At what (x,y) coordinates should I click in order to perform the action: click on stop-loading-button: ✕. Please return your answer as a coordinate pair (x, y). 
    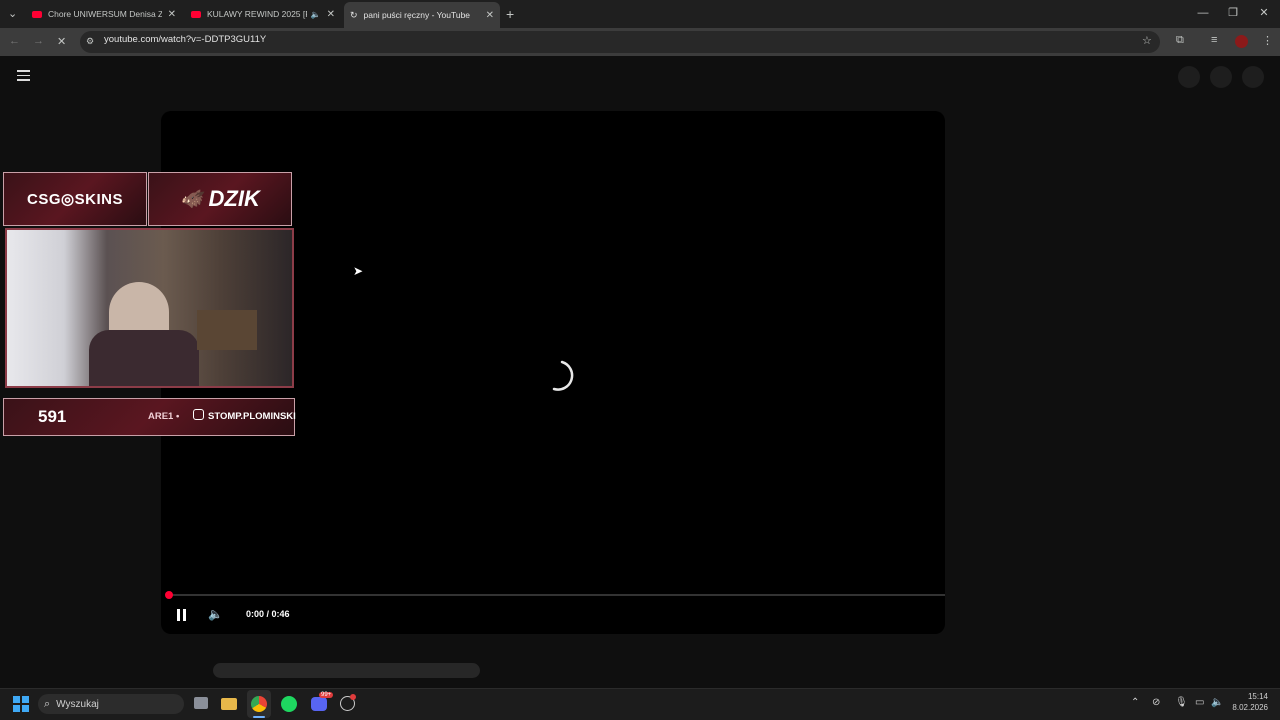
    Looking at the image, I should click on (61, 41).